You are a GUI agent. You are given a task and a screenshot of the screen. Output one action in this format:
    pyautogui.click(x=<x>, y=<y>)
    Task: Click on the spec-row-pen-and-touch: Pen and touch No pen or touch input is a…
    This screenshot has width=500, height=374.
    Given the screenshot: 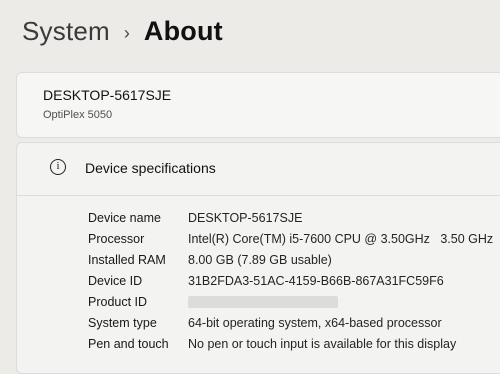 What is the action you would take?
    pyautogui.click(x=294, y=343)
    